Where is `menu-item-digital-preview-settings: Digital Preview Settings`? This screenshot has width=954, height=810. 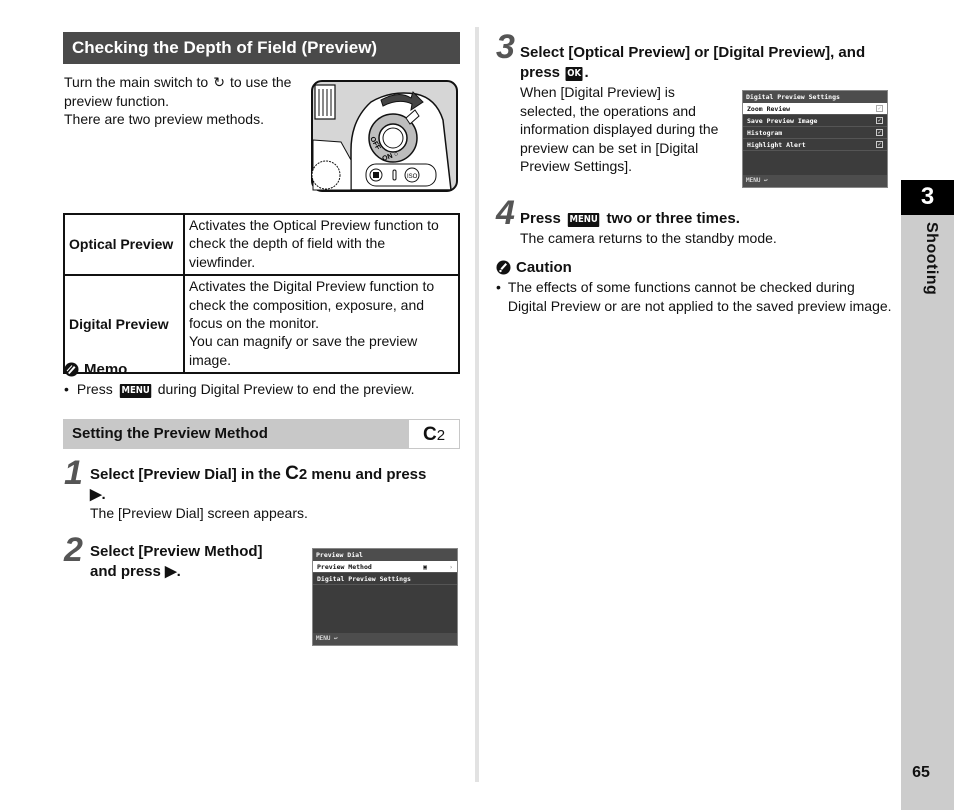
menu-item-digital-preview-settings: Digital Preview Settings is located at coordinates (385, 579).